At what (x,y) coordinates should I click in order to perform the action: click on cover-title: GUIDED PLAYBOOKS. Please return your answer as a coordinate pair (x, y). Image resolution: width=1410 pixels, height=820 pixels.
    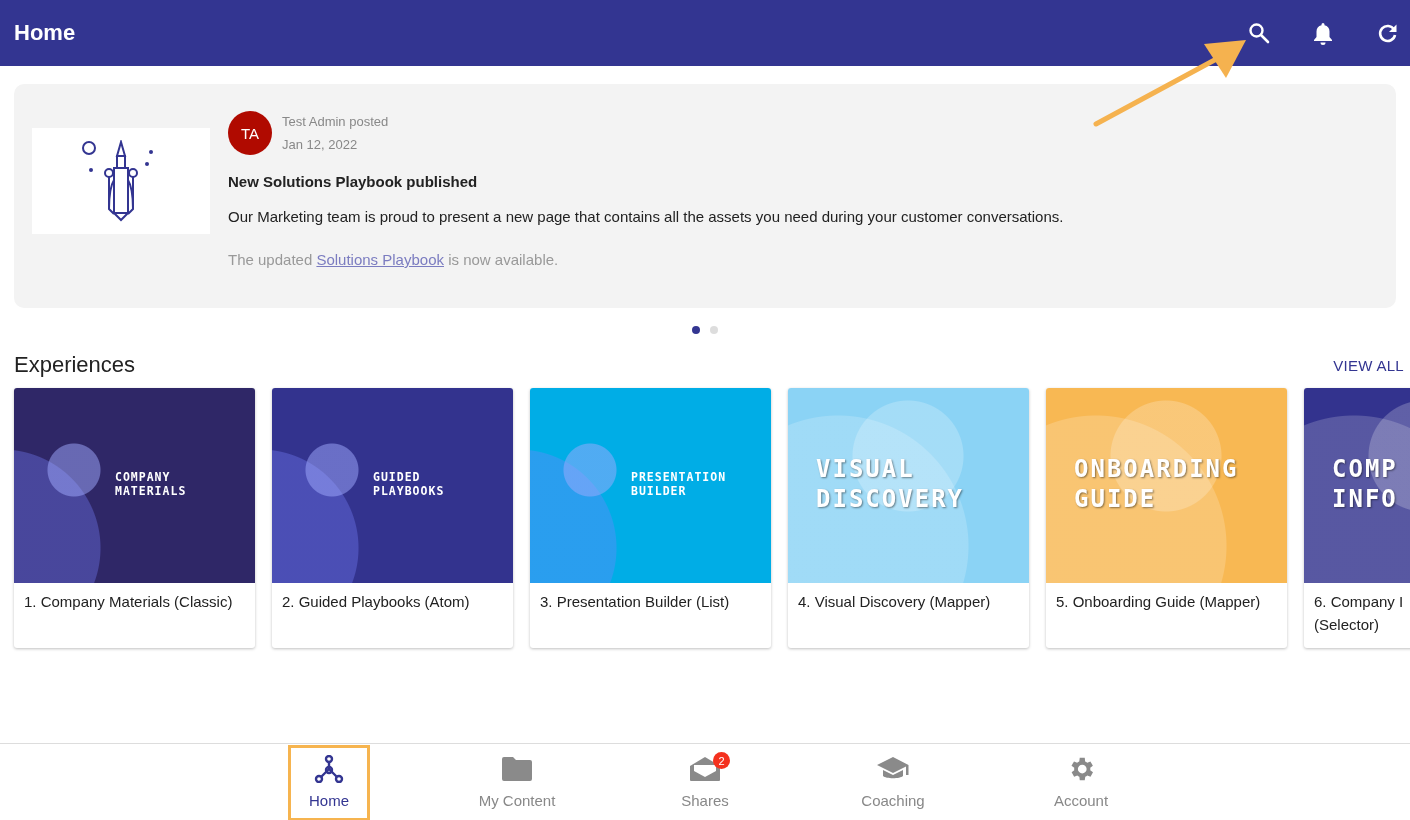
    Looking at the image, I should click on (409, 484).